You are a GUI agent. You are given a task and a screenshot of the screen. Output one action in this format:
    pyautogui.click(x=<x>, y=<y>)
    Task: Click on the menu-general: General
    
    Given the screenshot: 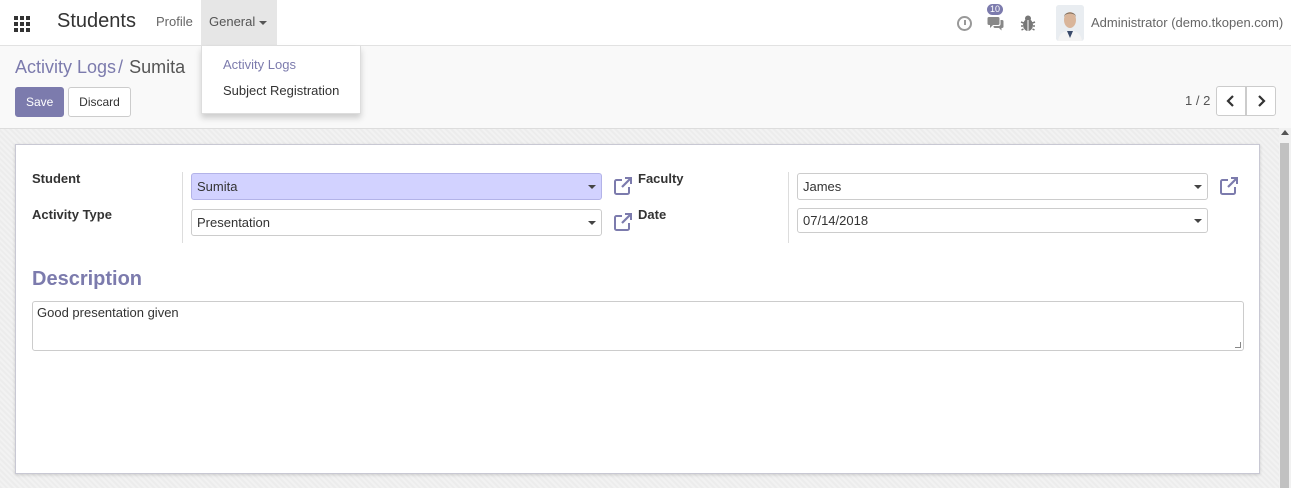 What is the action you would take?
    pyautogui.click(x=239, y=22)
    